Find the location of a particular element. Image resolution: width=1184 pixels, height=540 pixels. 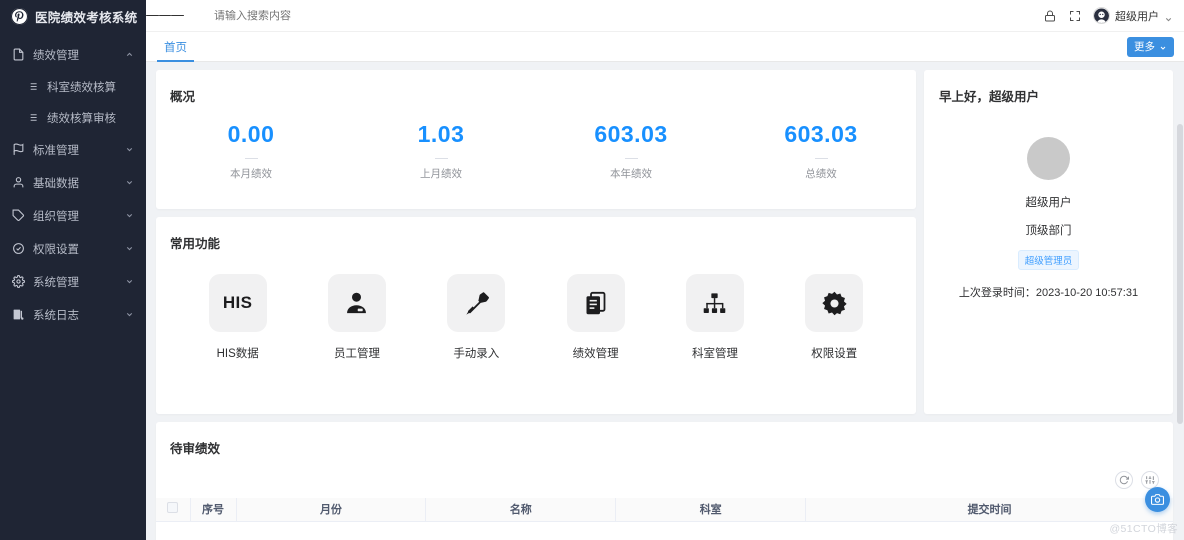

sidebar-subitem-dept-performance: 科室绩效核算 is located at coordinates (73, 86).